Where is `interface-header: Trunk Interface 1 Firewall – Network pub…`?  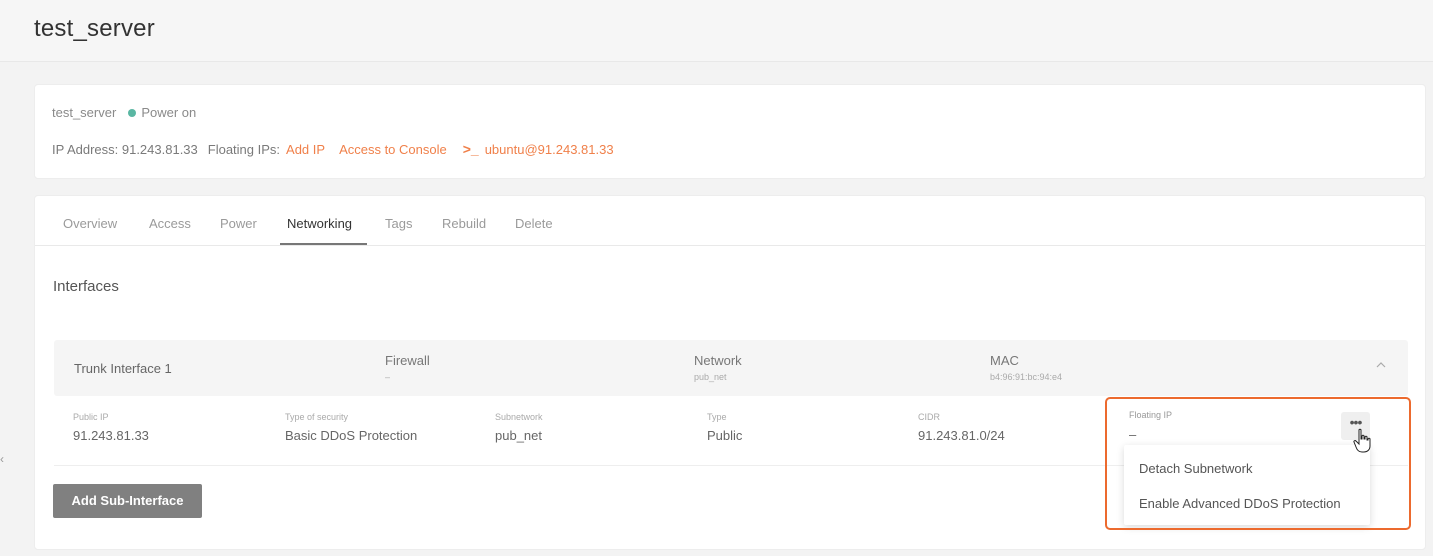
interface-header: Trunk Interface 1 Firewall – Network pub… is located at coordinates (731, 368).